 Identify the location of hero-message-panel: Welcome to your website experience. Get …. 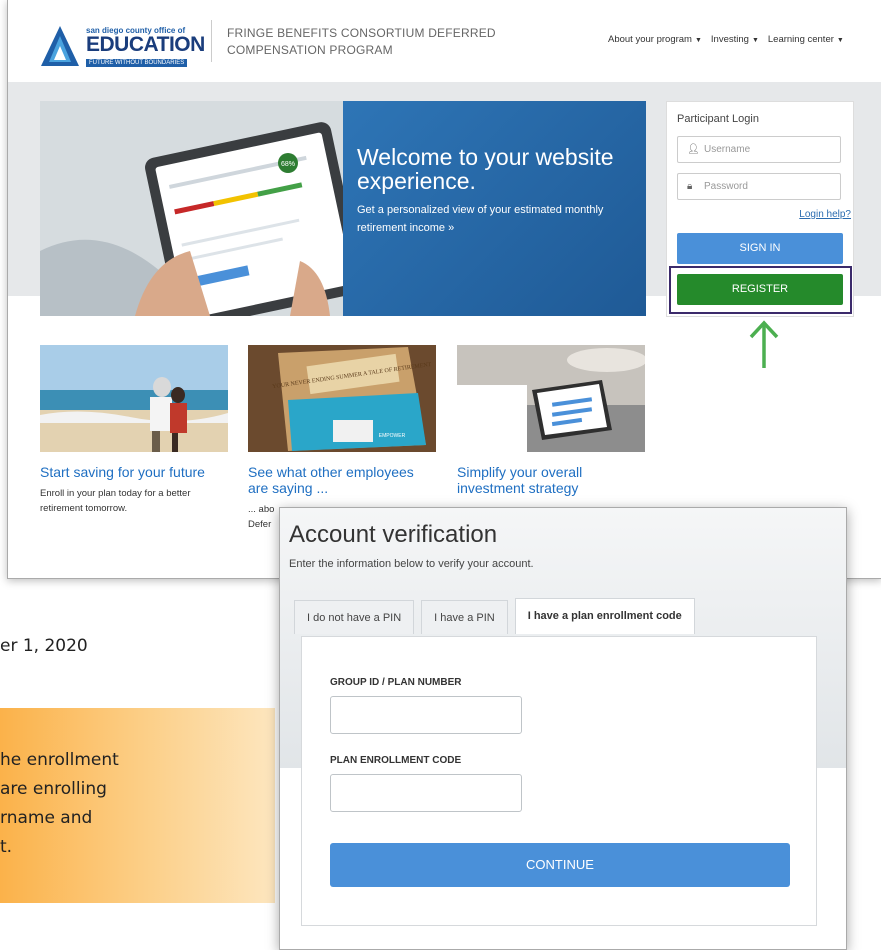
(494, 208).